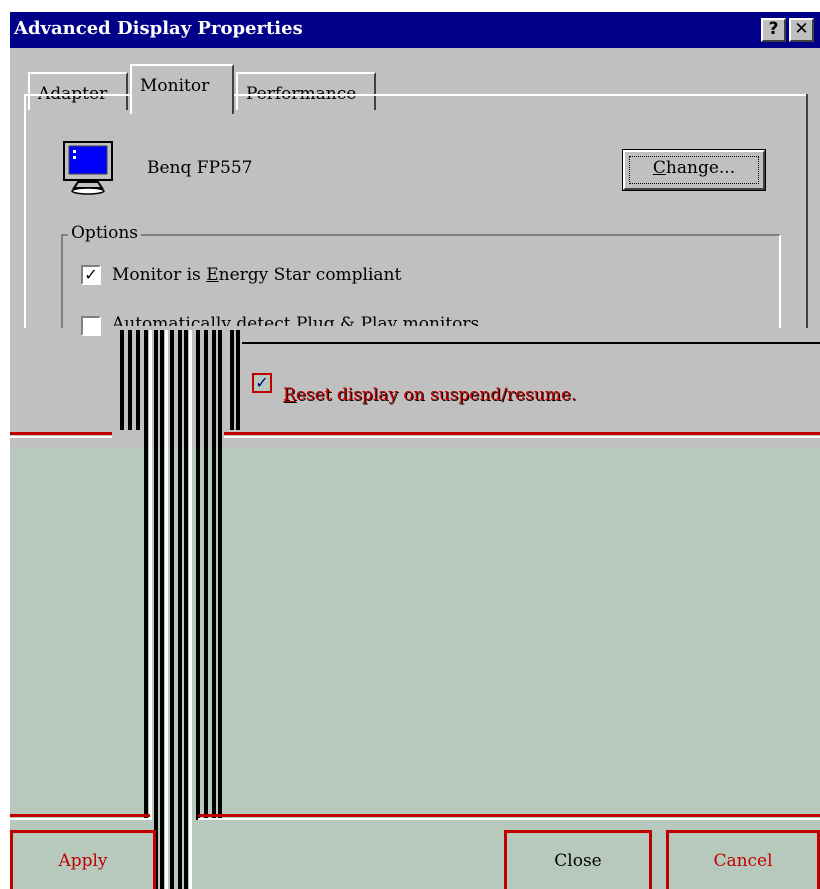 This screenshot has height=889, width=820. What do you see at coordinates (415, 30) in the screenshot?
I see `title-bar: Advanced Display Properties ? ✕` at bounding box center [415, 30].